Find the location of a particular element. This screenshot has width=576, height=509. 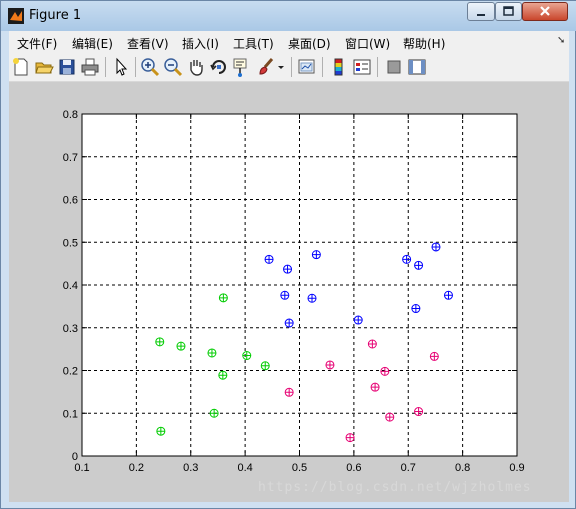

hide-plot-tools-icon is located at coordinates (394, 67).